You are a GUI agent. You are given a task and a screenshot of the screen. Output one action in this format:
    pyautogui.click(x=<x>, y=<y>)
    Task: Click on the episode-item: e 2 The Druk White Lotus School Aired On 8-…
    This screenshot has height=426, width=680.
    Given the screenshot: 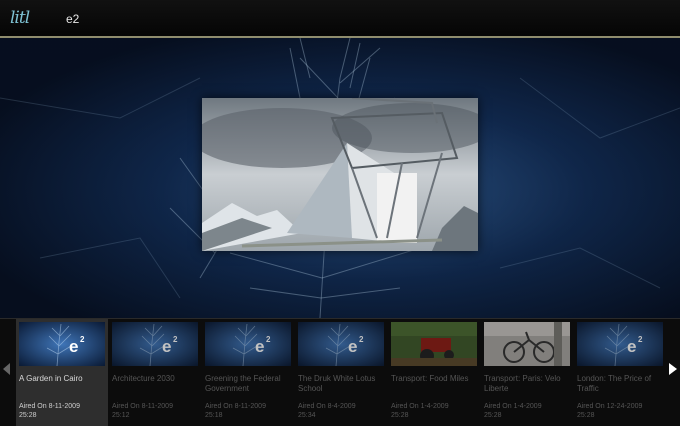 What is the action you would take?
    pyautogui.click(x=341, y=372)
    